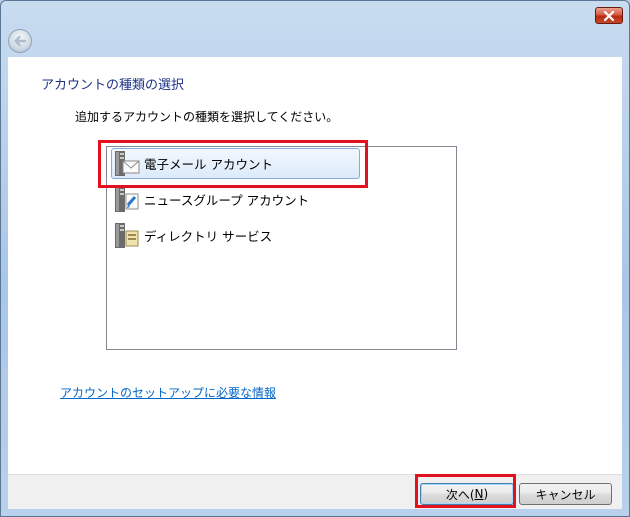 Image resolution: width=630 pixels, height=517 pixels. I want to click on email-account-icon, so click(127, 164).